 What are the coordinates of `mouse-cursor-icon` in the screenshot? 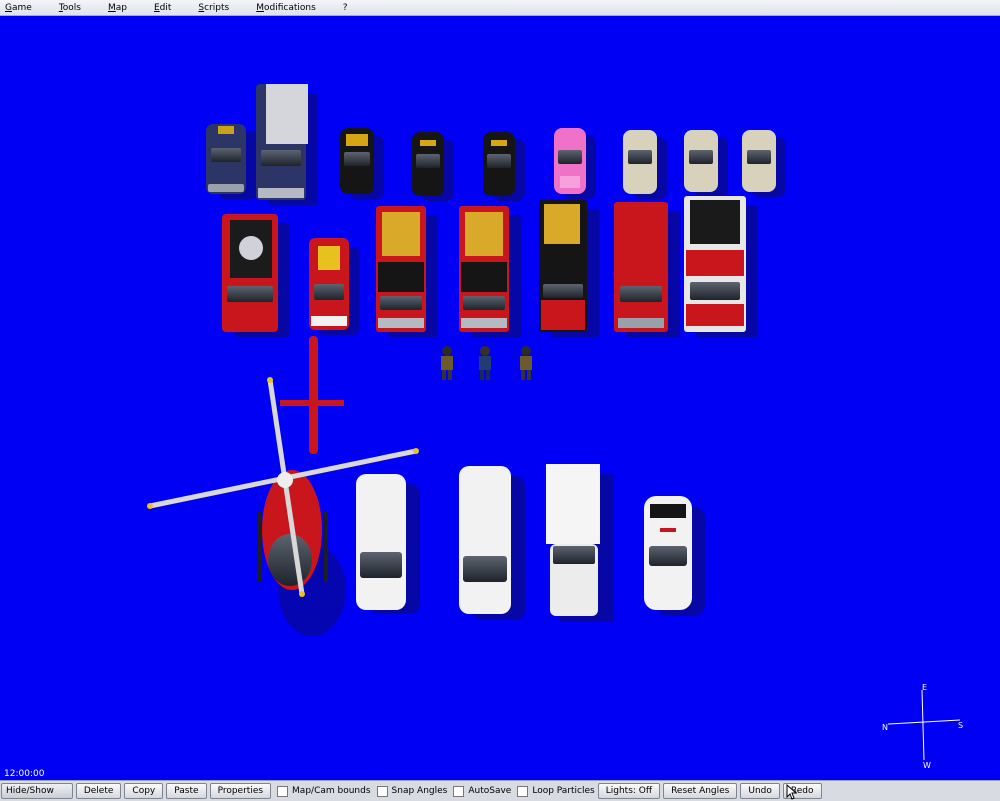 It's located at (792, 792).